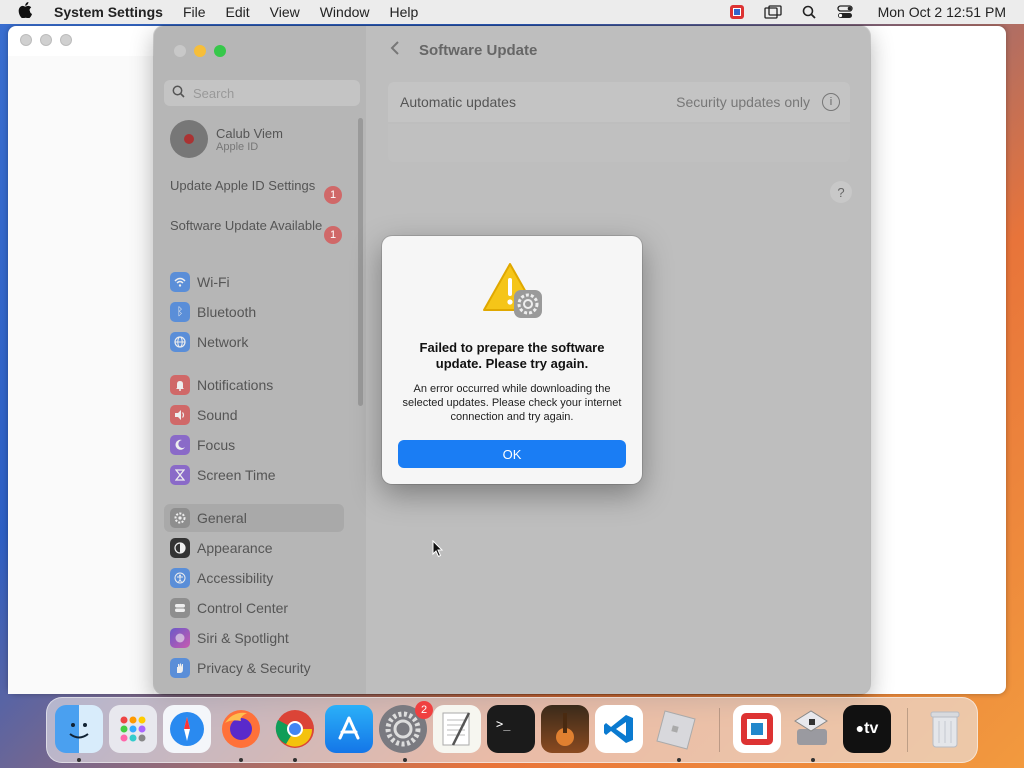 This screenshot has width=1024, height=768. I want to click on window-controls, so click(200, 51).